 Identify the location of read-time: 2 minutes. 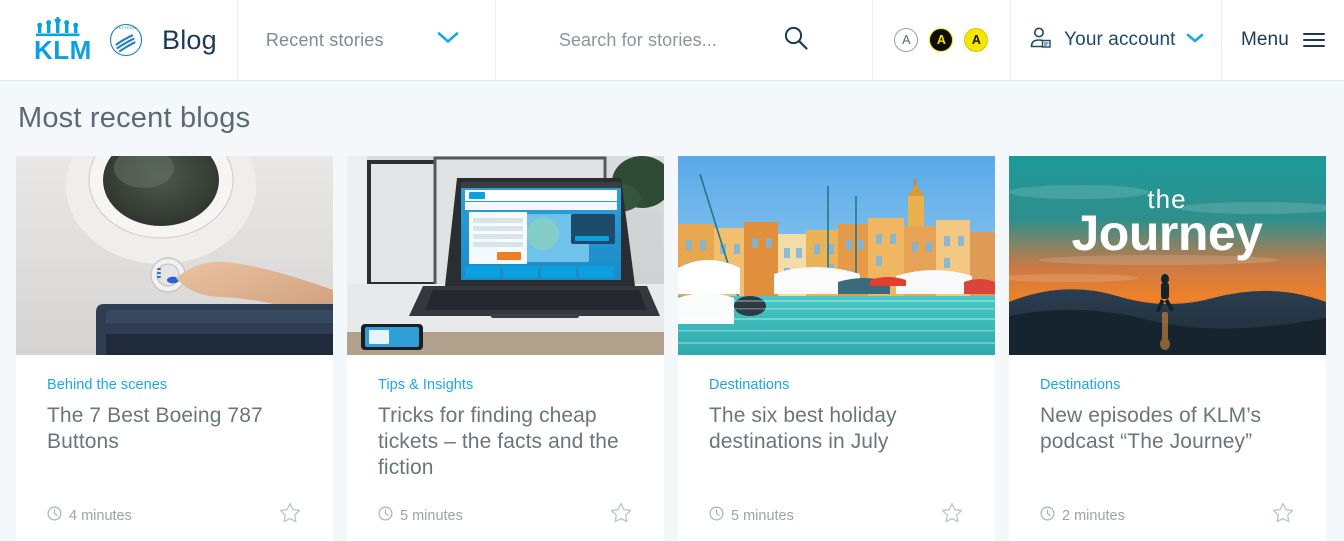
(1082, 515).